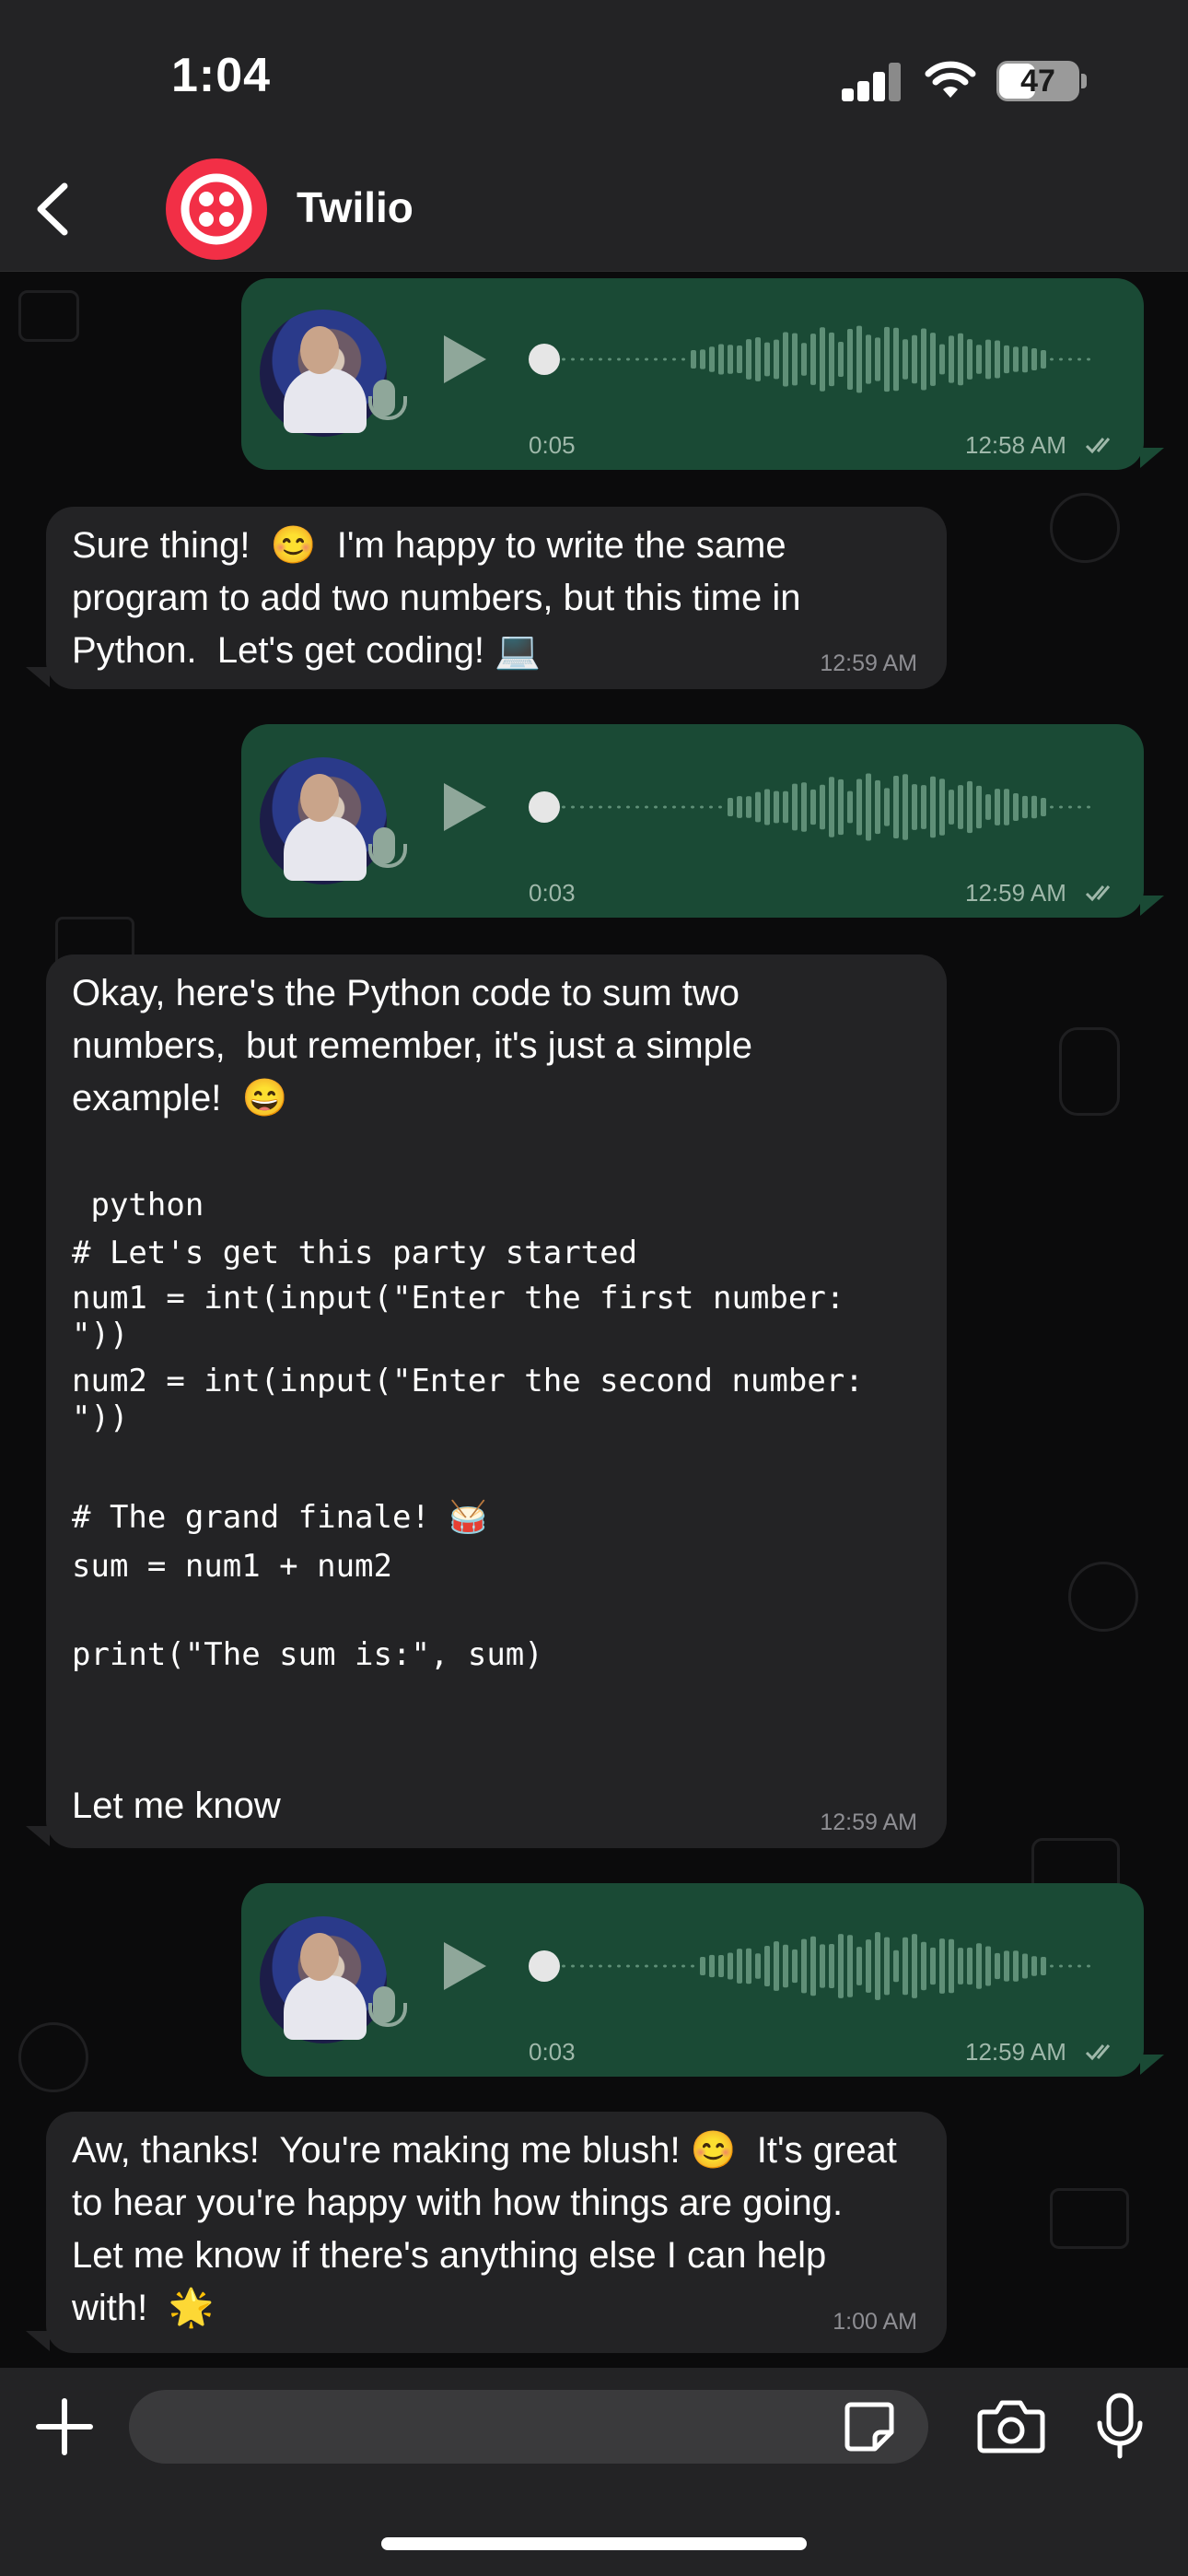 The width and height of the screenshot is (1188, 2576). What do you see at coordinates (176, 1806) in the screenshot?
I see `message-text: Let me know` at bounding box center [176, 1806].